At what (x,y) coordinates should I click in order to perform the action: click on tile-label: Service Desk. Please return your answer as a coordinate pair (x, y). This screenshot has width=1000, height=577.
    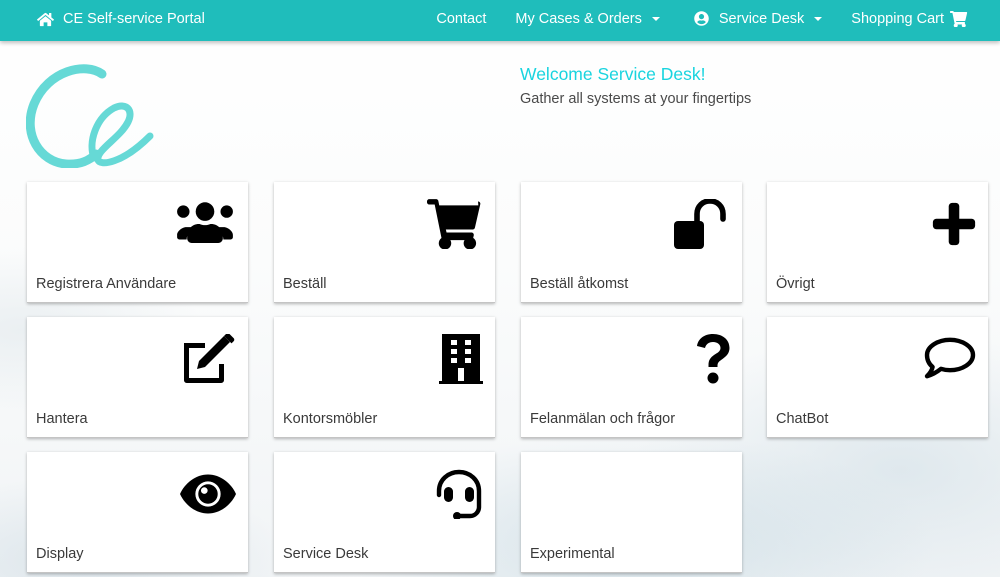
    Looking at the image, I should click on (326, 554).